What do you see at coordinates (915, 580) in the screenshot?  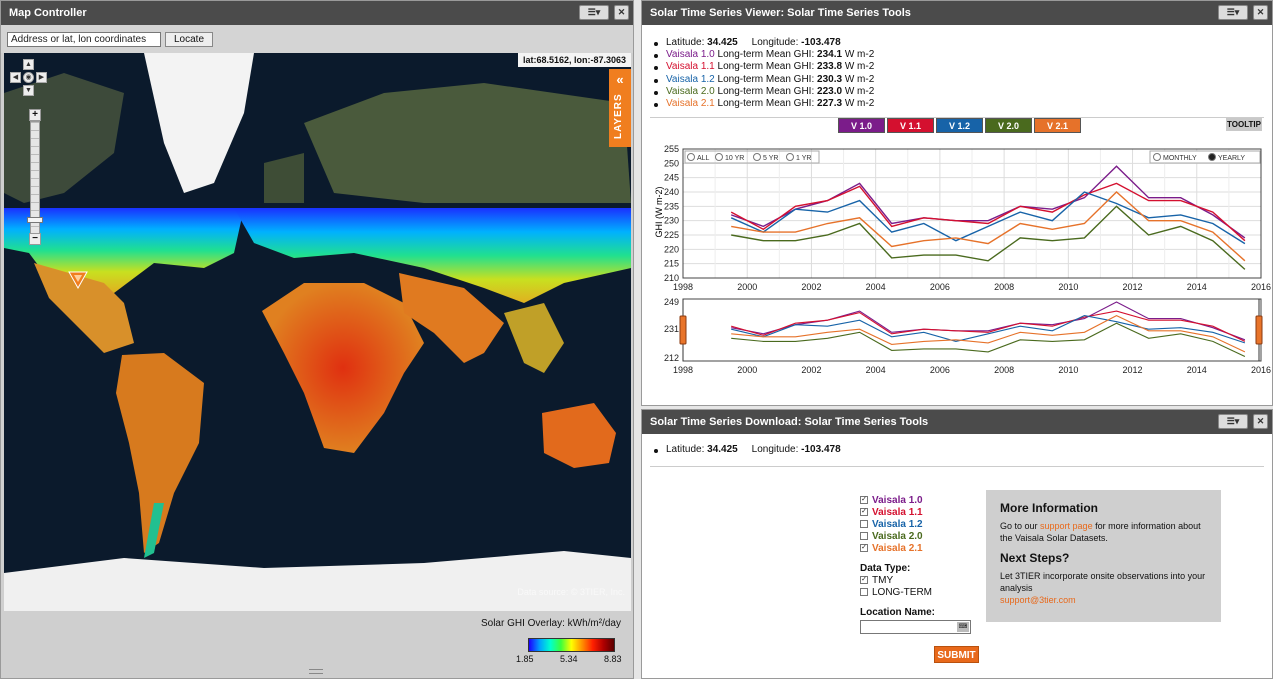 I see `data-type-tmy-checkbox: ✓ TMY` at bounding box center [915, 580].